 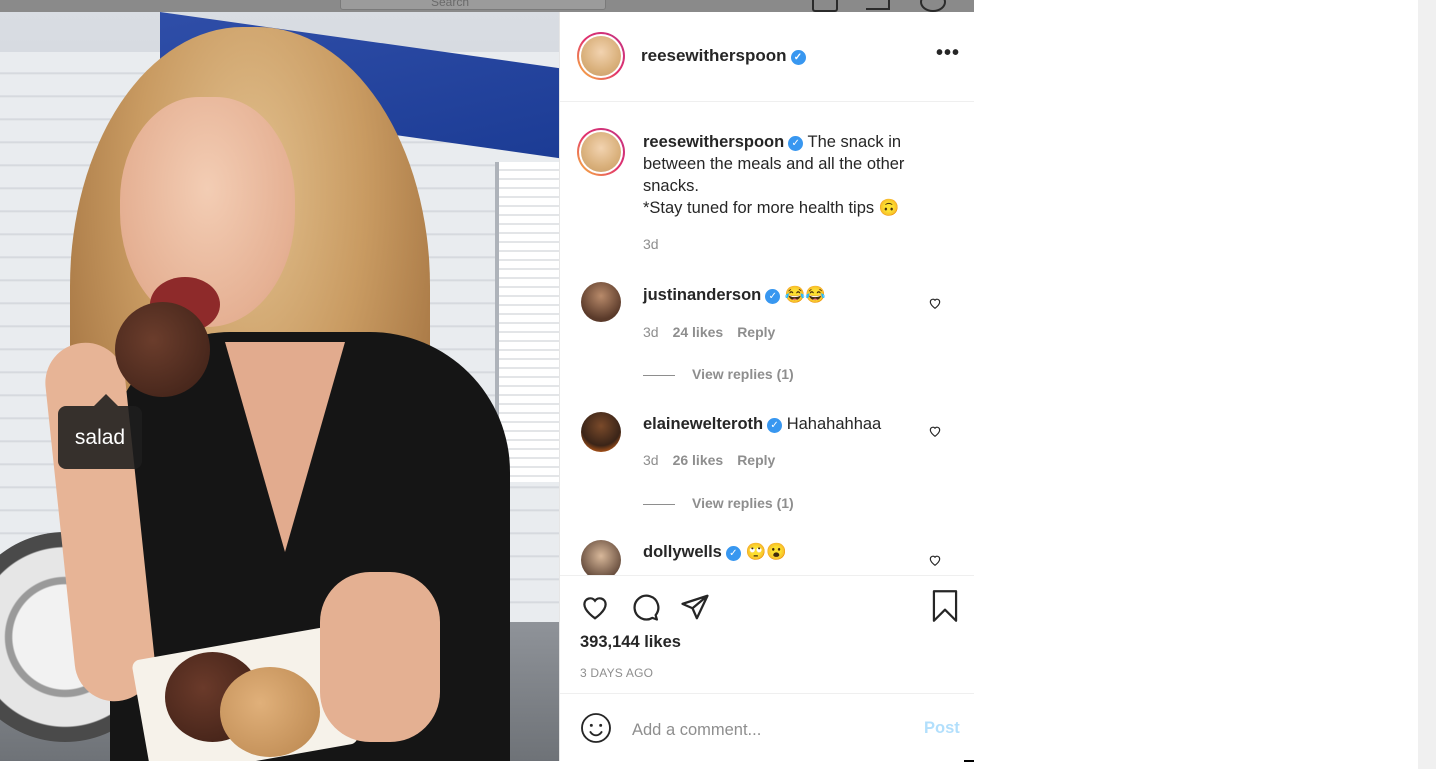 What do you see at coordinates (713, 142) in the screenshot?
I see `caption-username: reesewitherspoon` at bounding box center [713, 142].